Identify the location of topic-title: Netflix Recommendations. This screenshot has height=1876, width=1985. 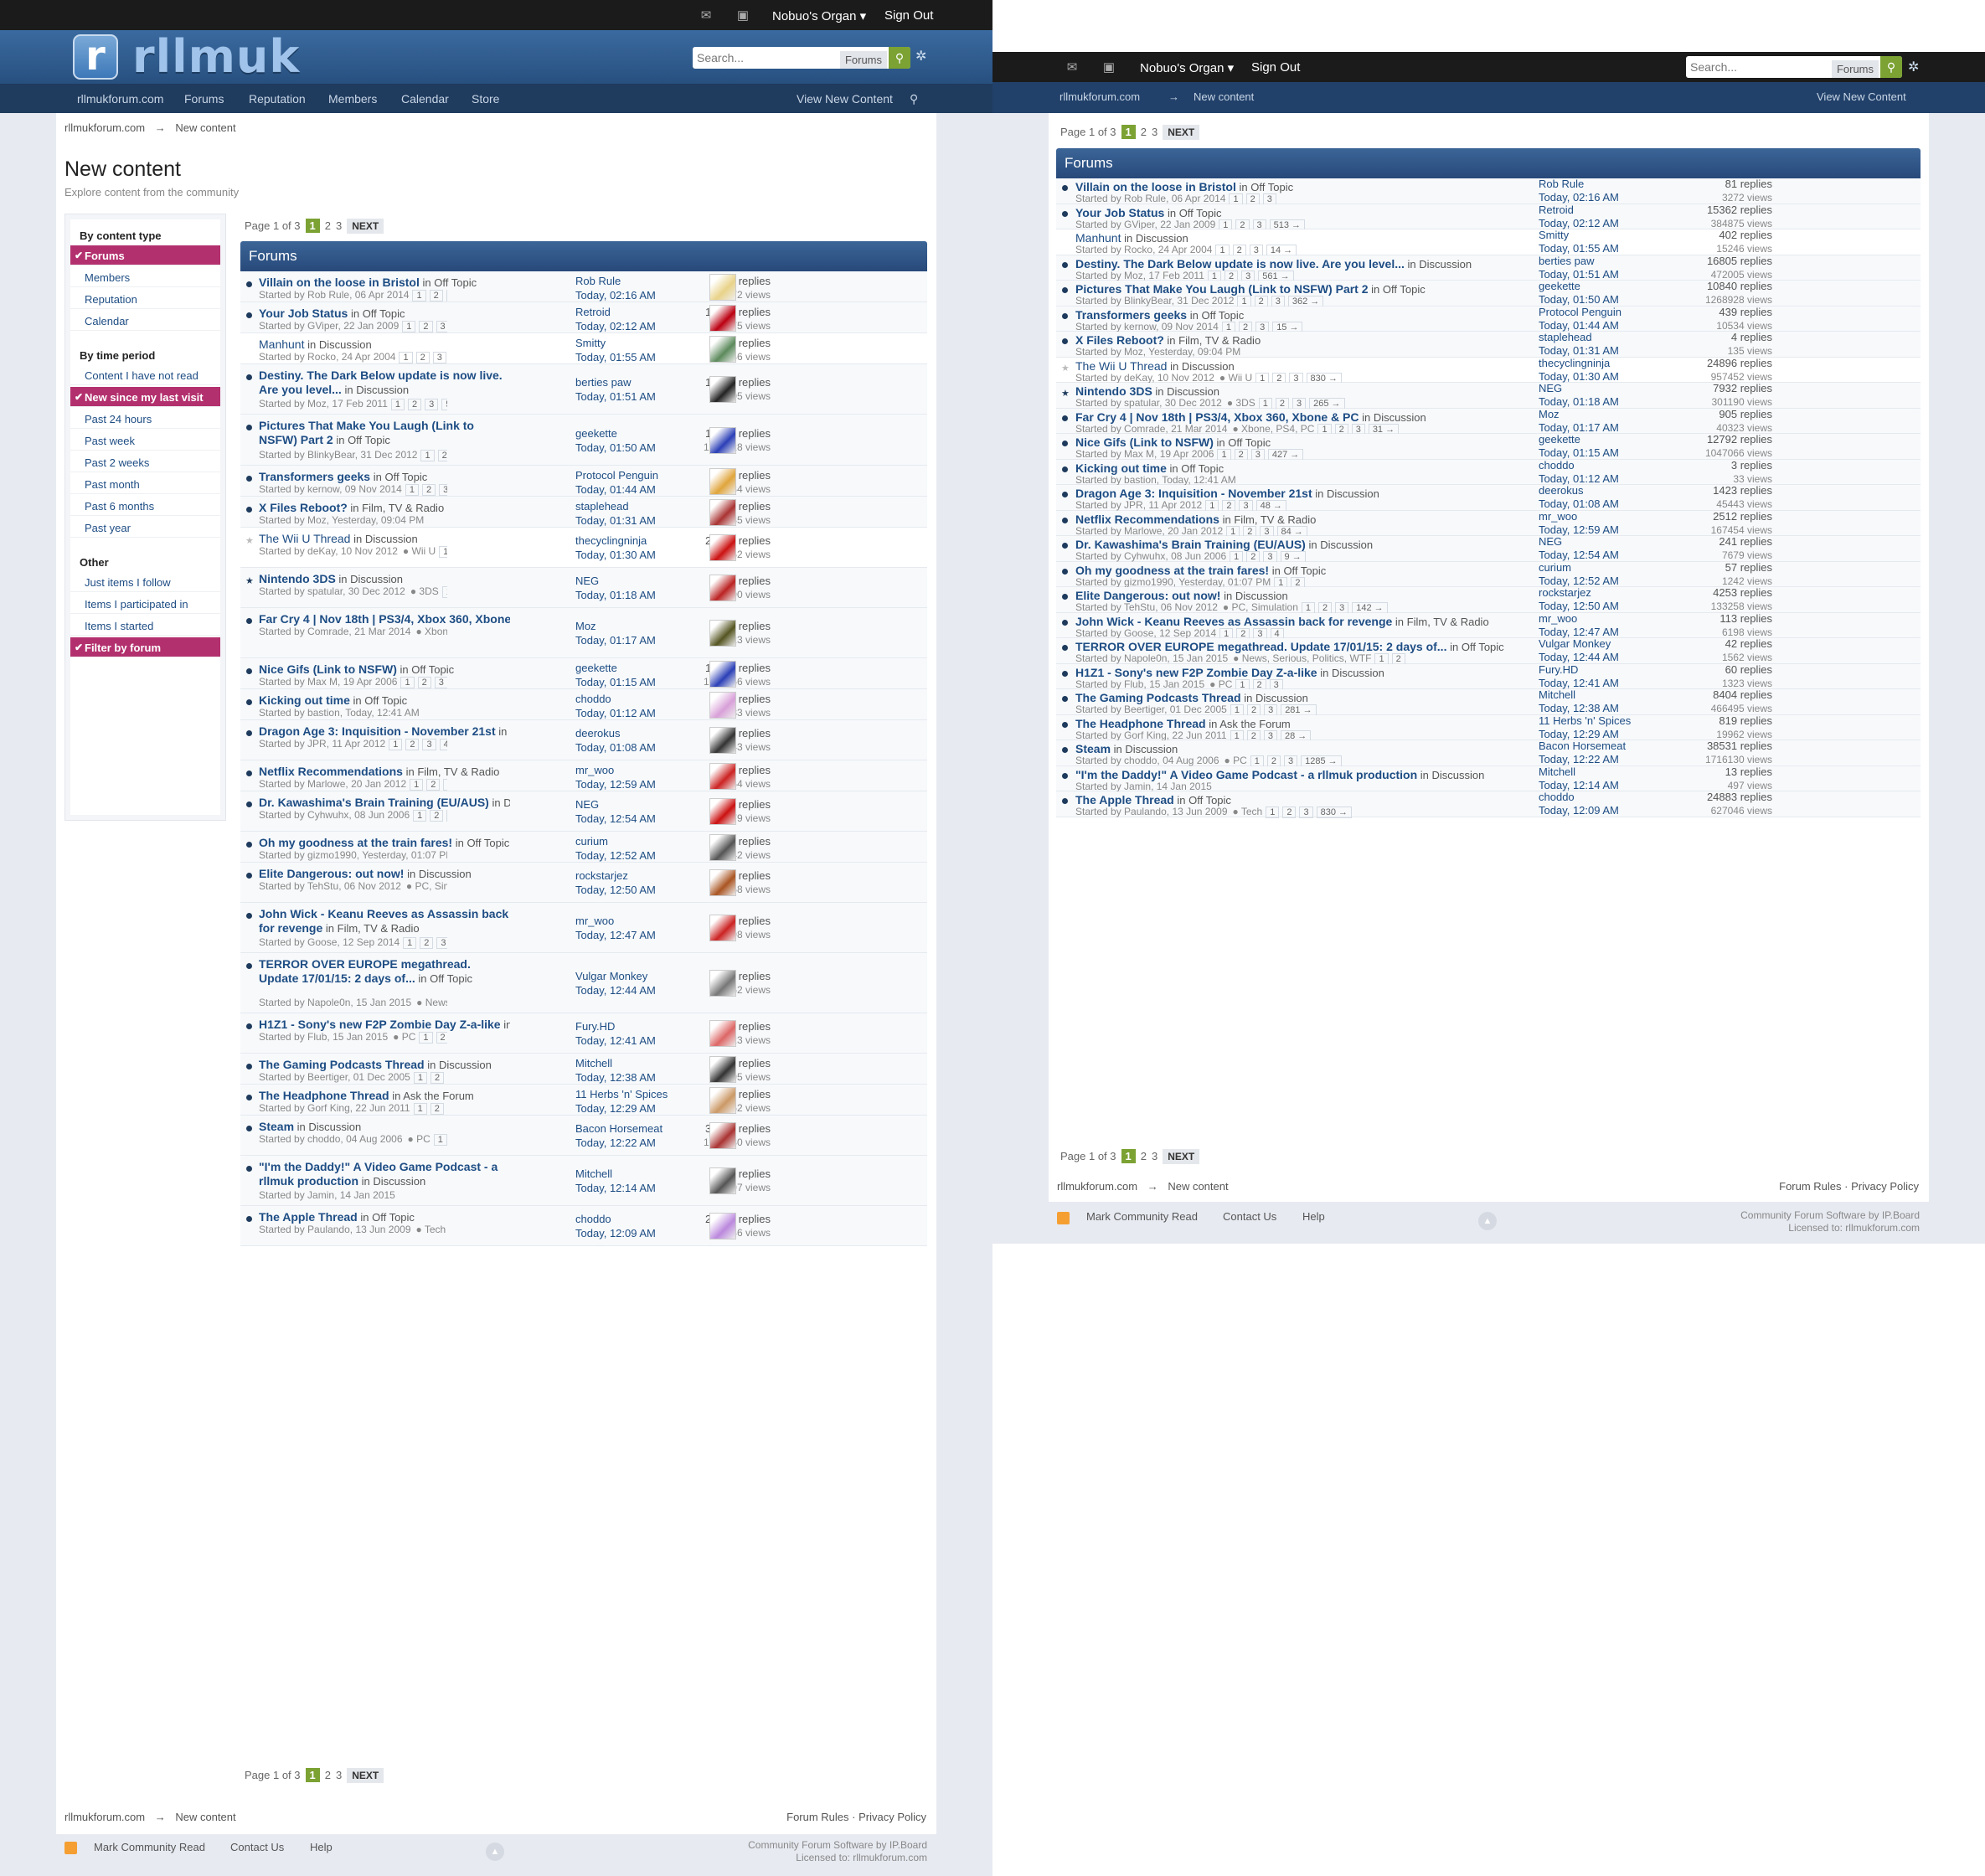
(331, 771).